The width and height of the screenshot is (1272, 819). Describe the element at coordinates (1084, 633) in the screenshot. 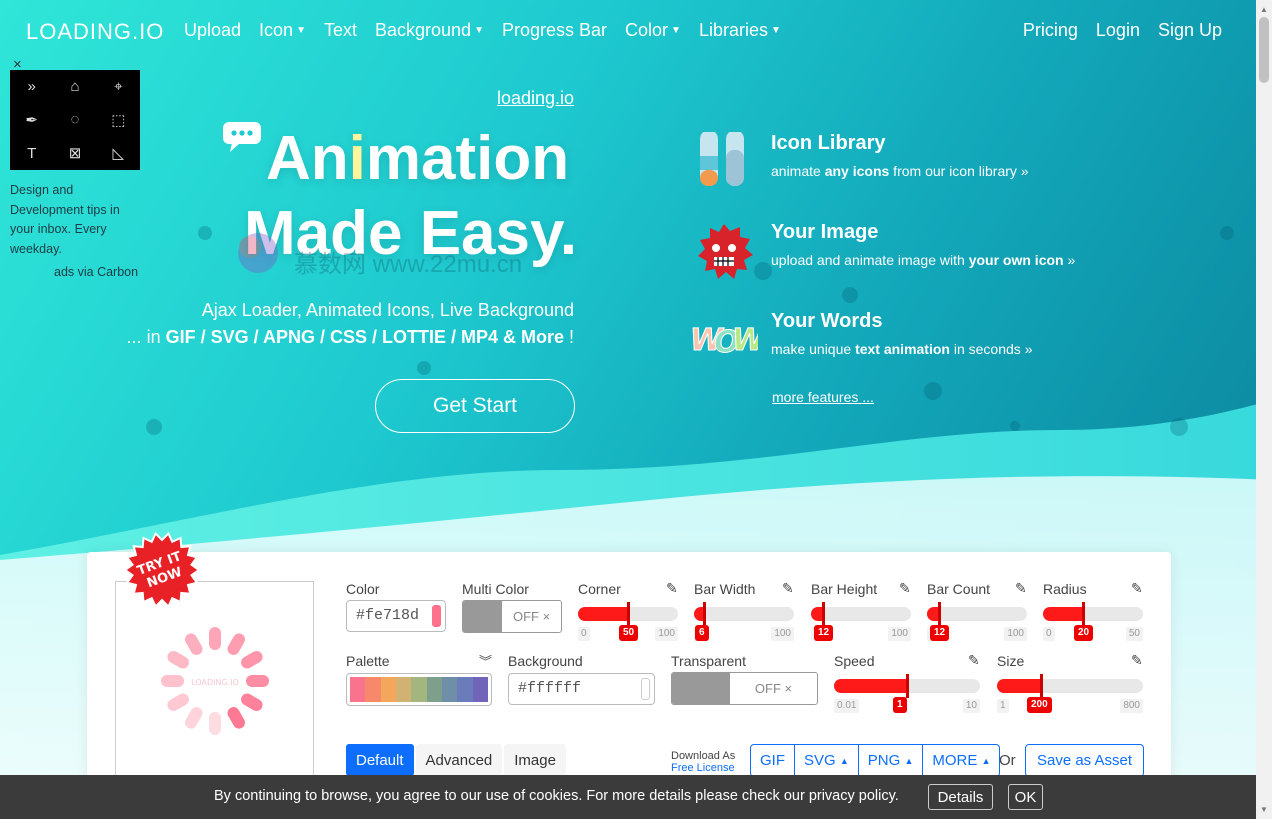

I see `slider-value: 20` at that location.